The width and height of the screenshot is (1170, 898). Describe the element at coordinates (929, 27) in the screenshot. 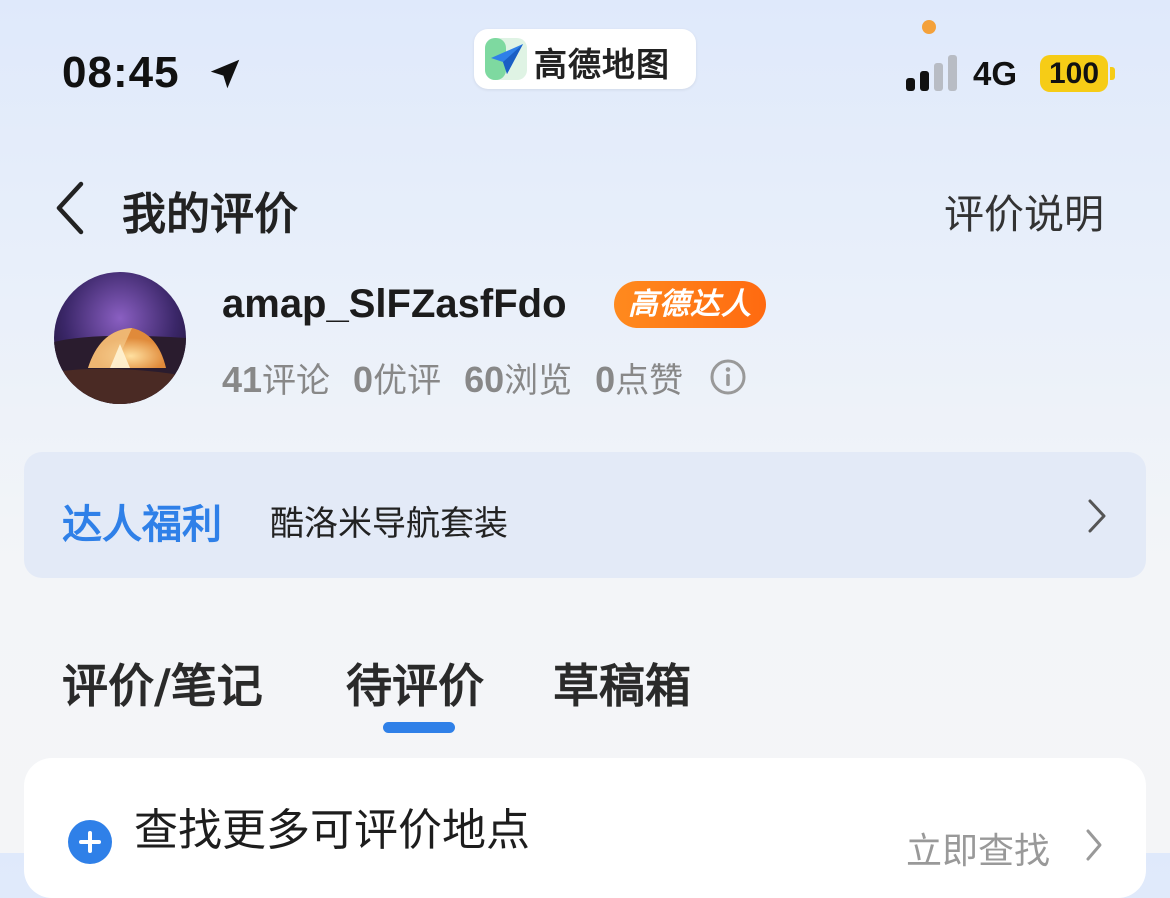

I see `camera-indicator-dot` at that location.